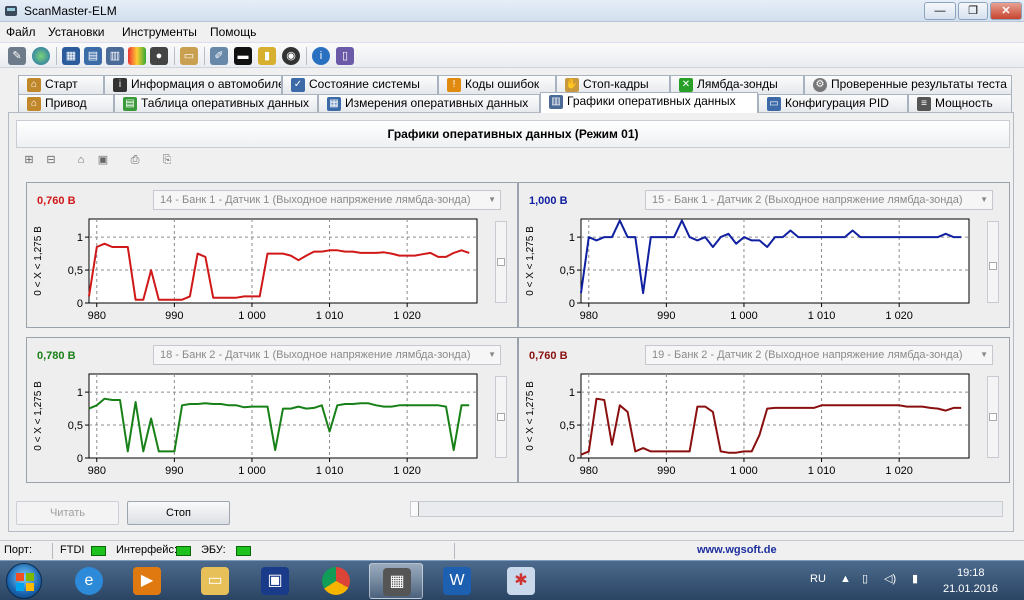  I want to click on taskbar-word: W, so click(457, 581).